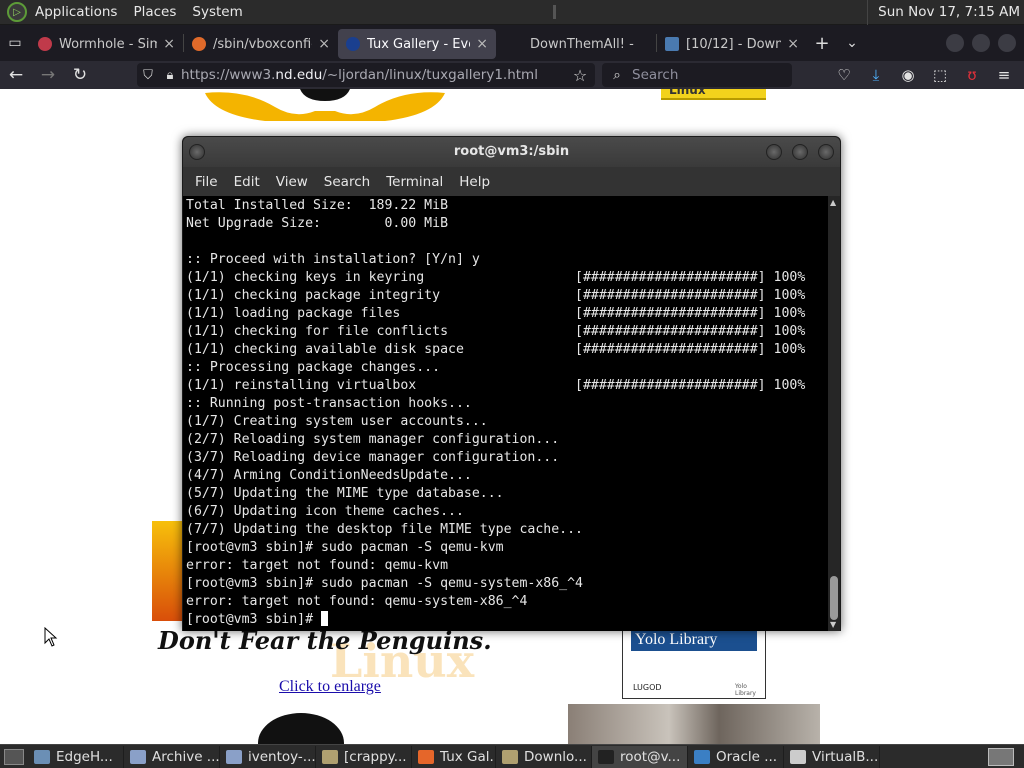  I want to click on linux-badge-image: Linux, so click(713, 94).